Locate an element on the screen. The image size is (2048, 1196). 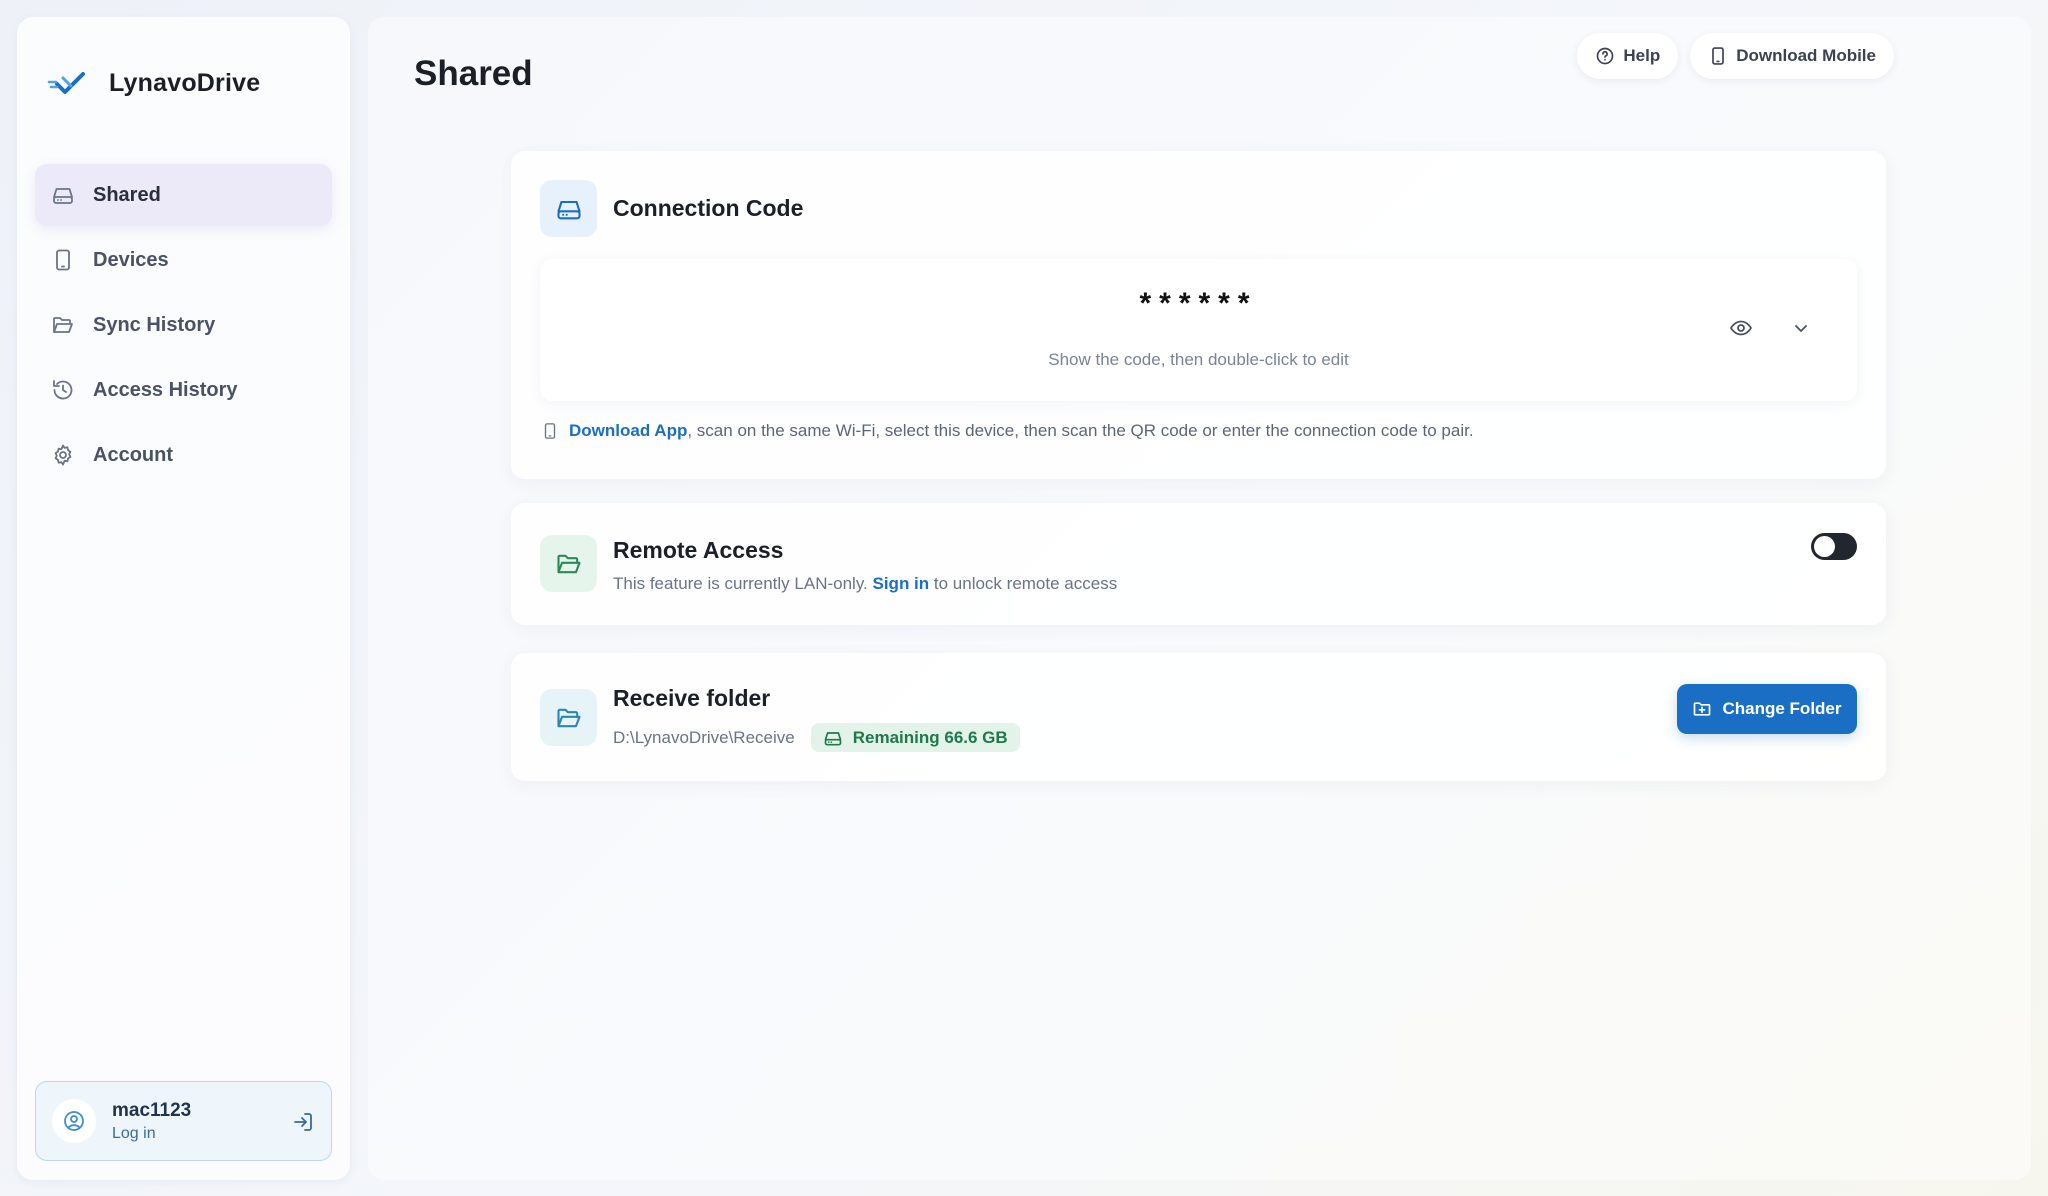
user-card: mac1123 Log in is located at coordinates (183, 1121).